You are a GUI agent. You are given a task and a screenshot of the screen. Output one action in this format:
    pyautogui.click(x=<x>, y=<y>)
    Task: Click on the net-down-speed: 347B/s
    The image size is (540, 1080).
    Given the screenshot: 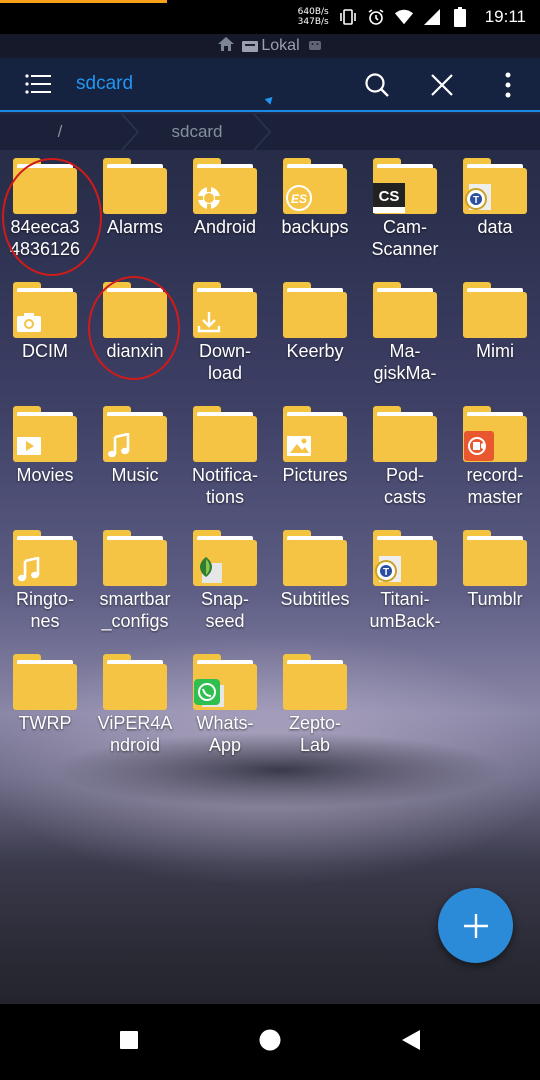 What is the action you would take?
    pyautogui.click(x=313, y=22)
    